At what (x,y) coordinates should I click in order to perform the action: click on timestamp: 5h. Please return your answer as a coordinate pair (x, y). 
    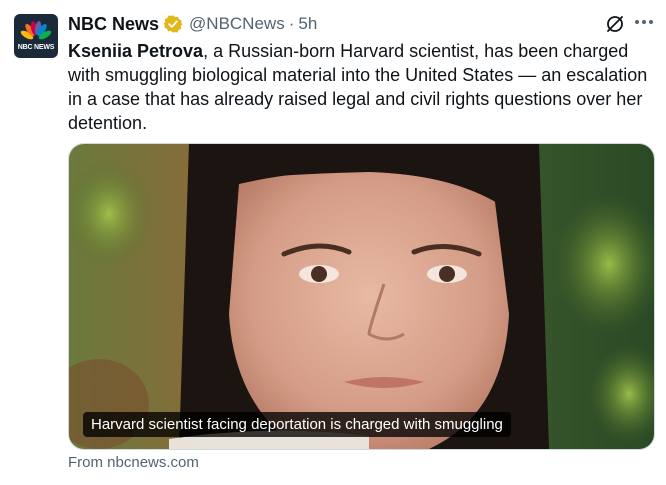
    Looking at the image, I should click on (307, 24).